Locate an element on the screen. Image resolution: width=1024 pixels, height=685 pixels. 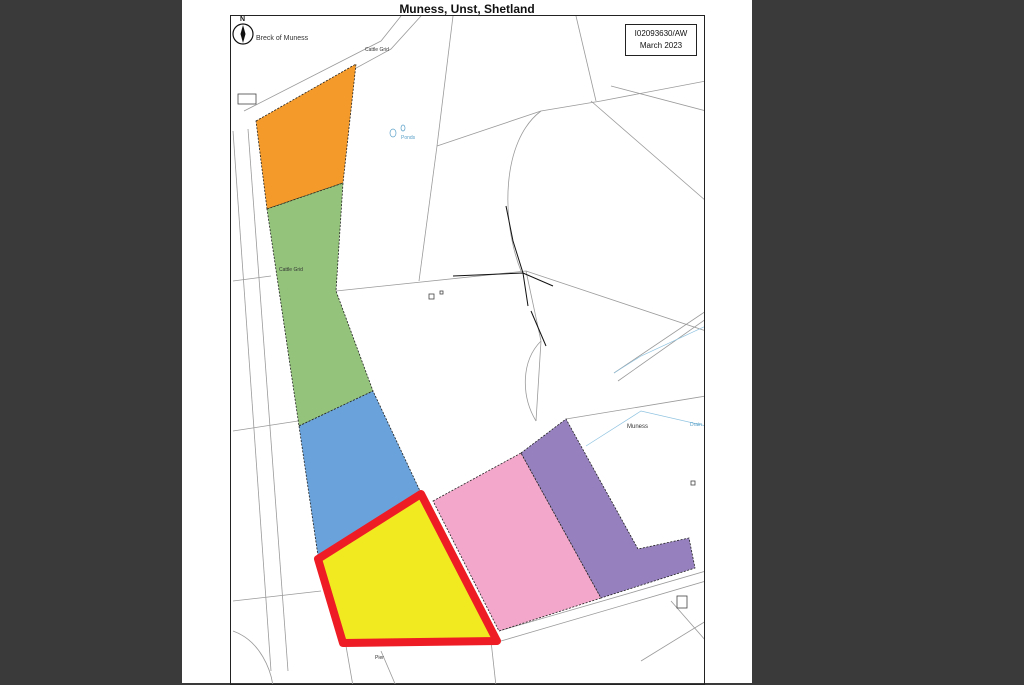
reference-box: I02093630/AW March 2023 is located at coordinates (661, 40).